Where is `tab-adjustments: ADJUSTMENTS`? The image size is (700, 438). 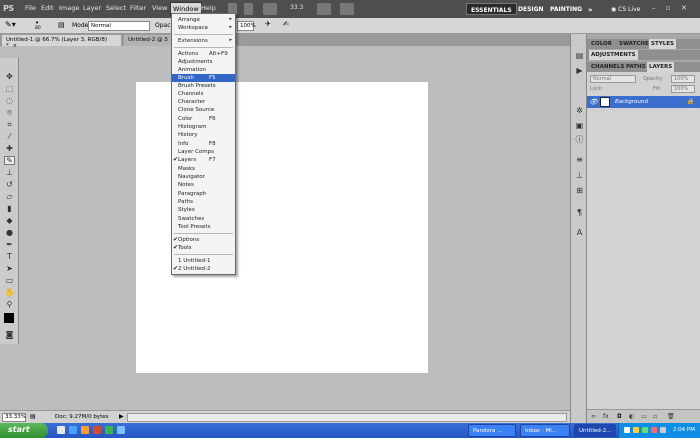
tab-adjustments: ADJUSTMENTS is located at coordinates (613, 55).